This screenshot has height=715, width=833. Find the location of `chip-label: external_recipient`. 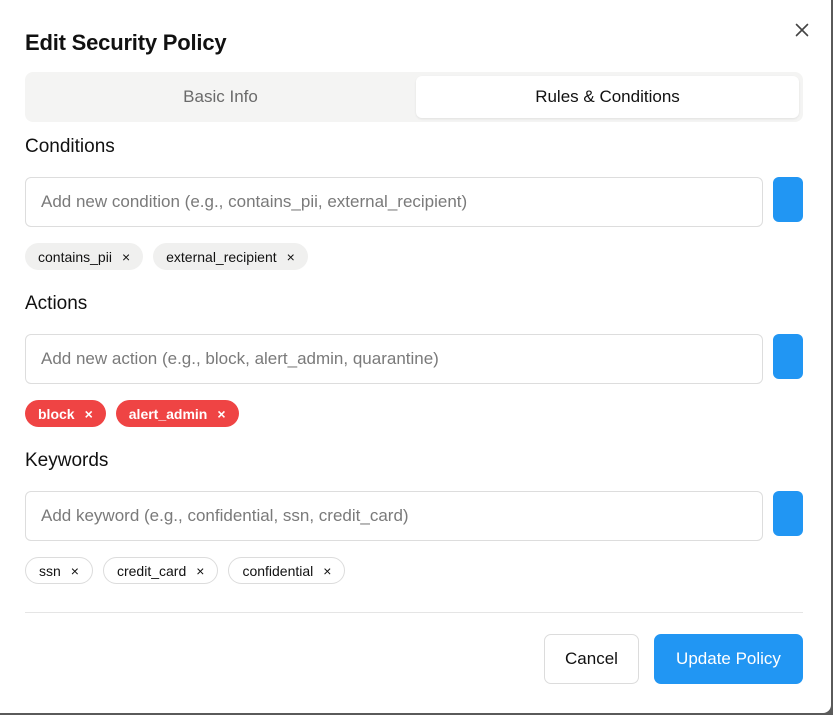

chip-label: external_recipient is located at coordinates (221, 256).